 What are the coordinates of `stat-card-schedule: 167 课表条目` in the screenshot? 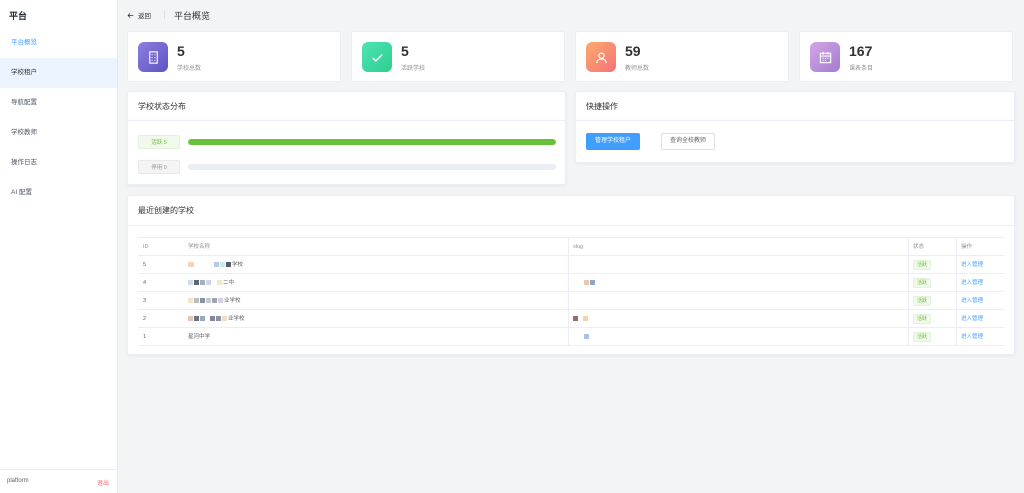 It's located at (906, 56).